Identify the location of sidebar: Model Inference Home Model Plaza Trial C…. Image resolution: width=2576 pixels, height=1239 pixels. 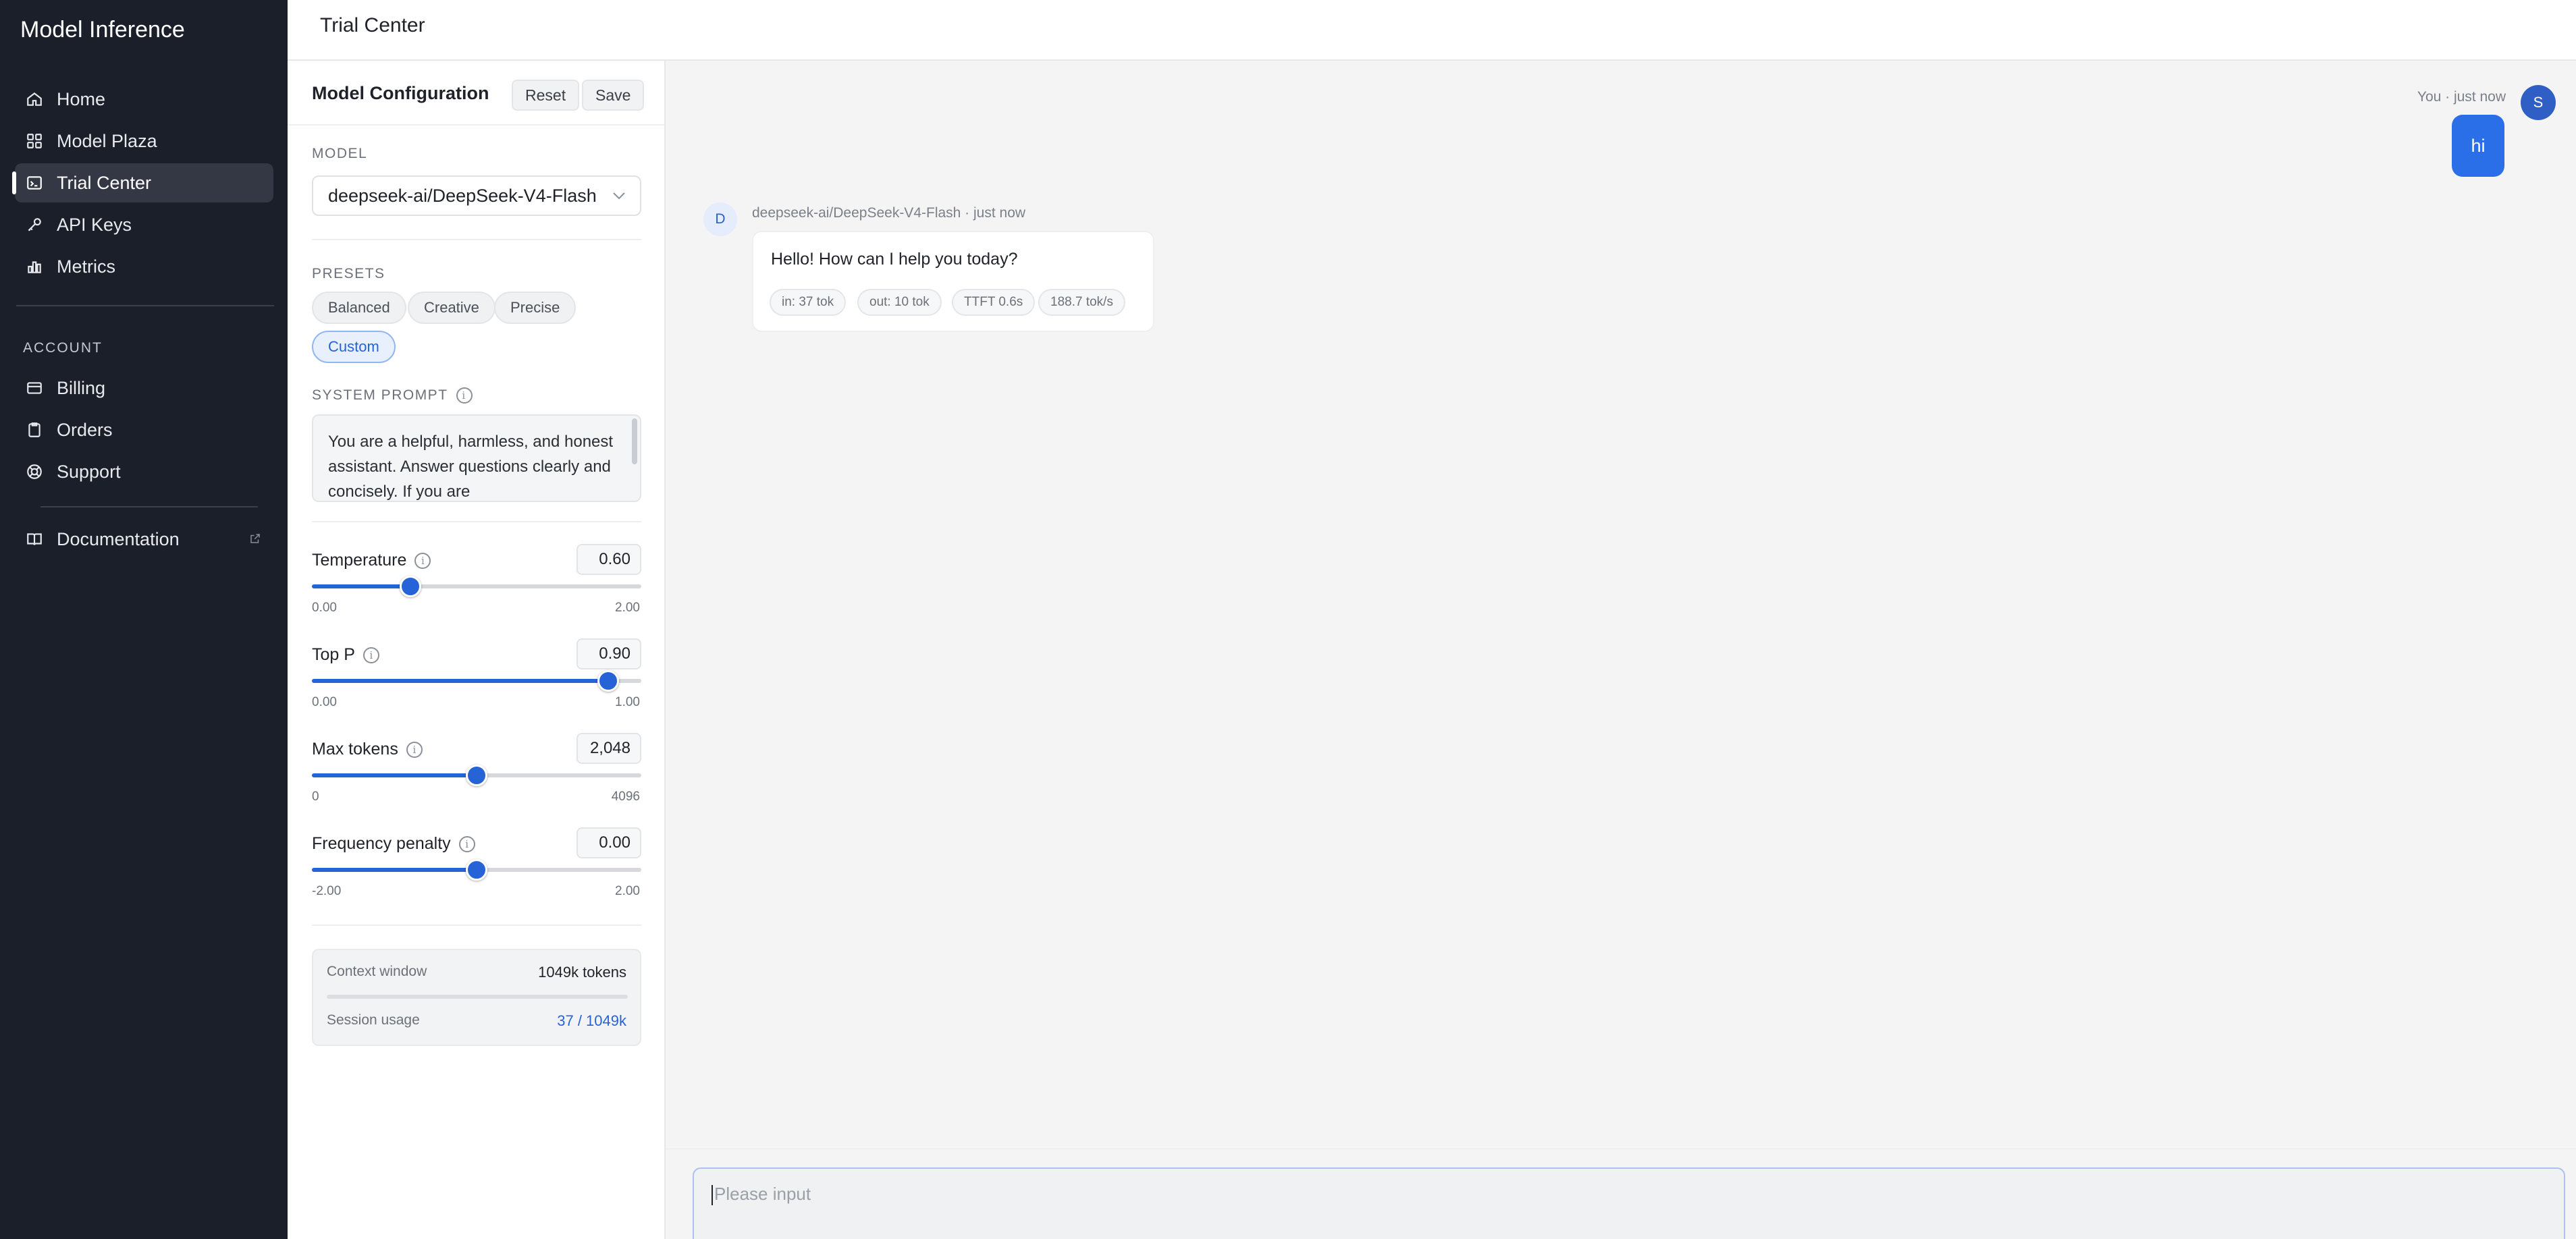
(144, 619).